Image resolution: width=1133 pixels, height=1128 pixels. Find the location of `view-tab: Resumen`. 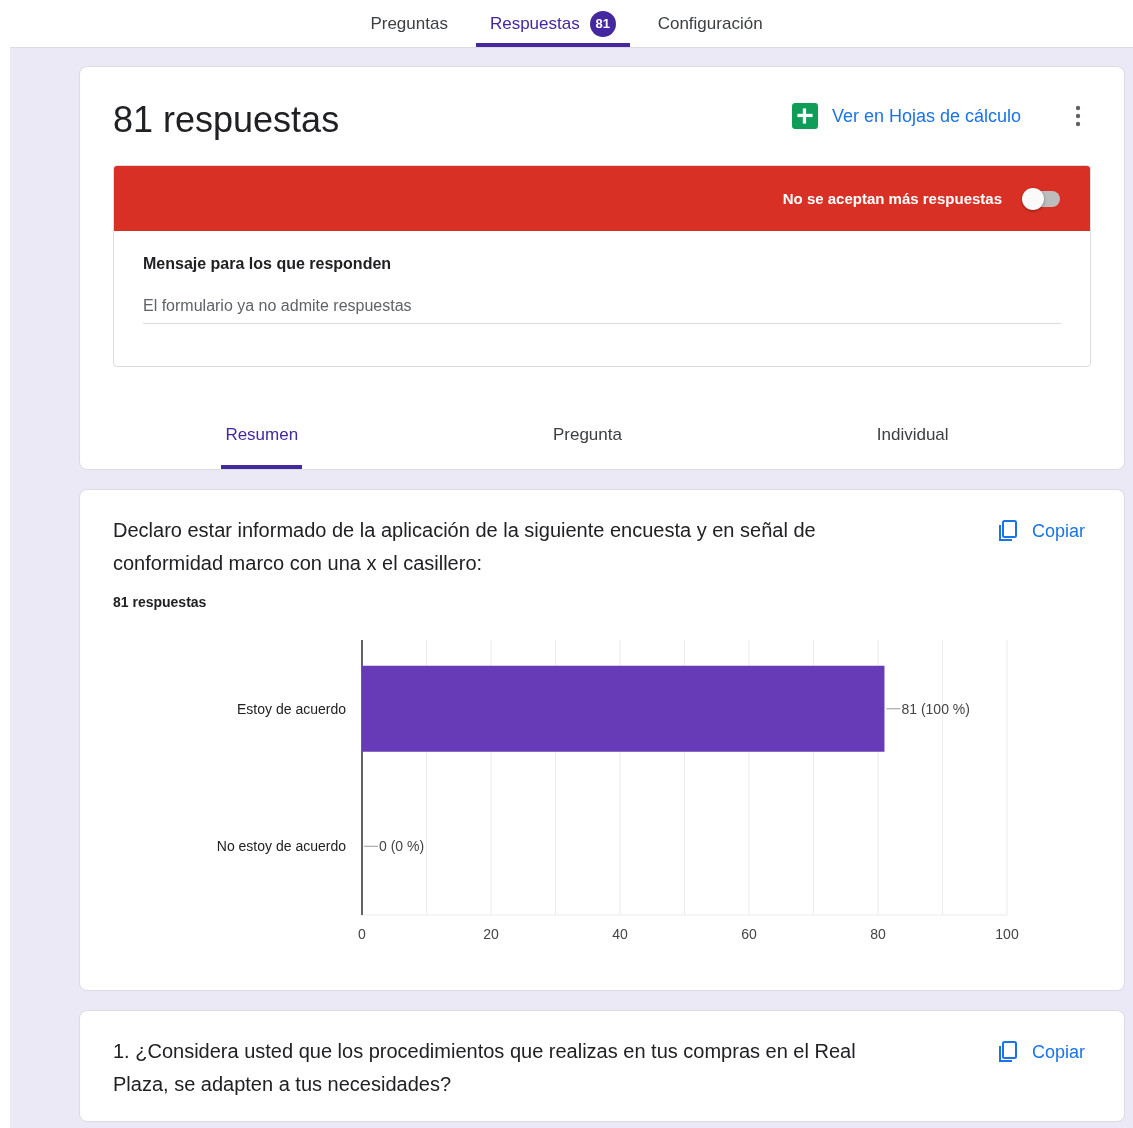

view-tab: Resumen is located at coordinates (262, 440).